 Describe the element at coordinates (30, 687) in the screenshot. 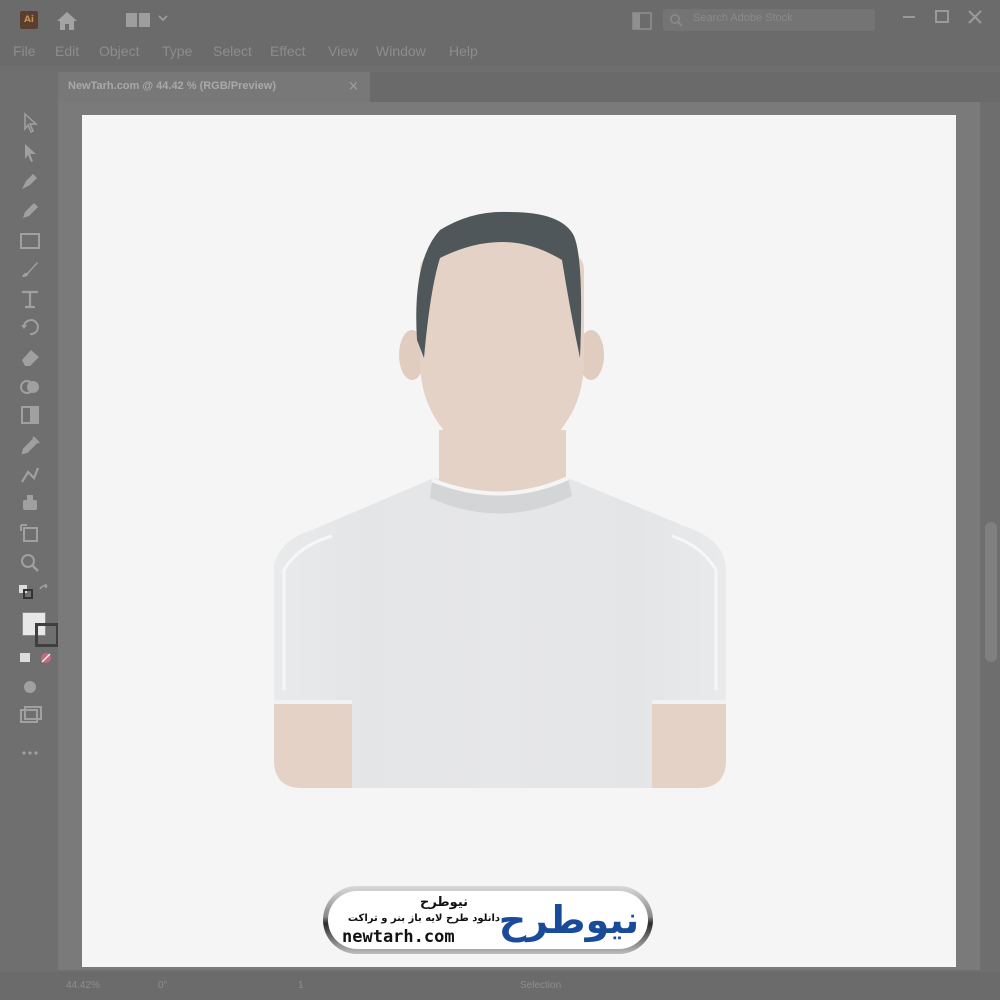

I see `draw-mode-icon` at that location.